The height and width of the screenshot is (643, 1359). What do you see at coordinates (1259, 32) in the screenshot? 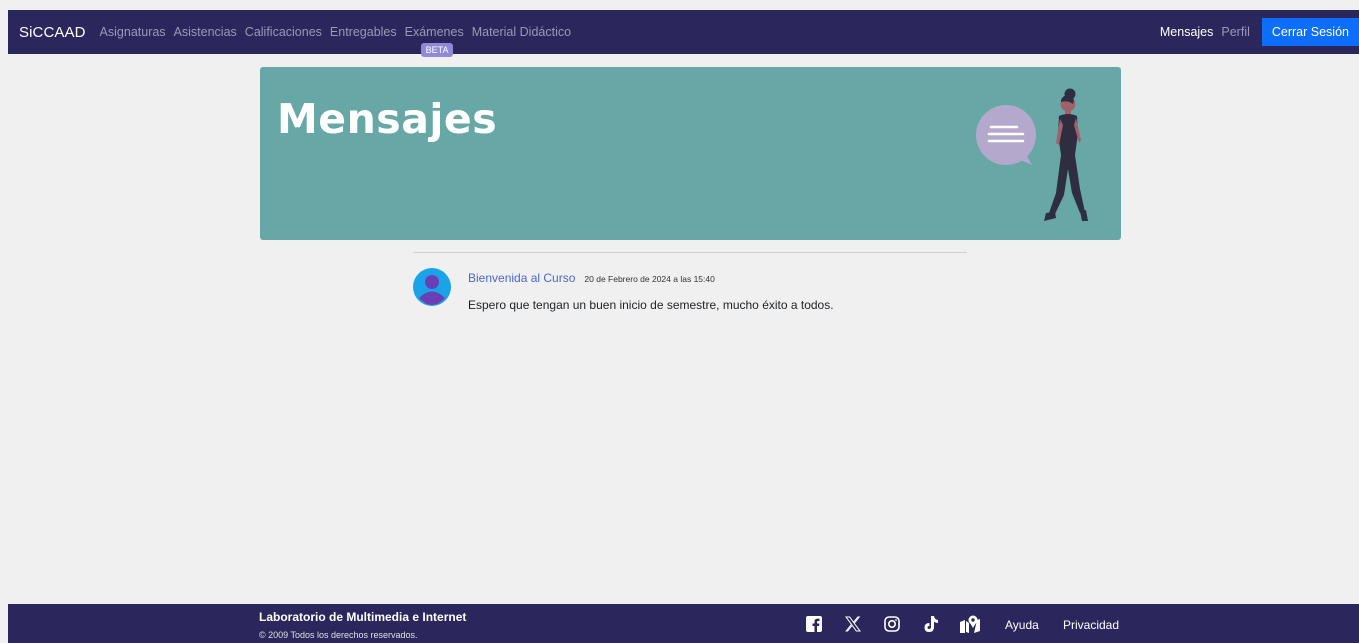
I see `user-nav: Mensajes Perfil Cerrar Sesión` at bounding box center [1259, 32].